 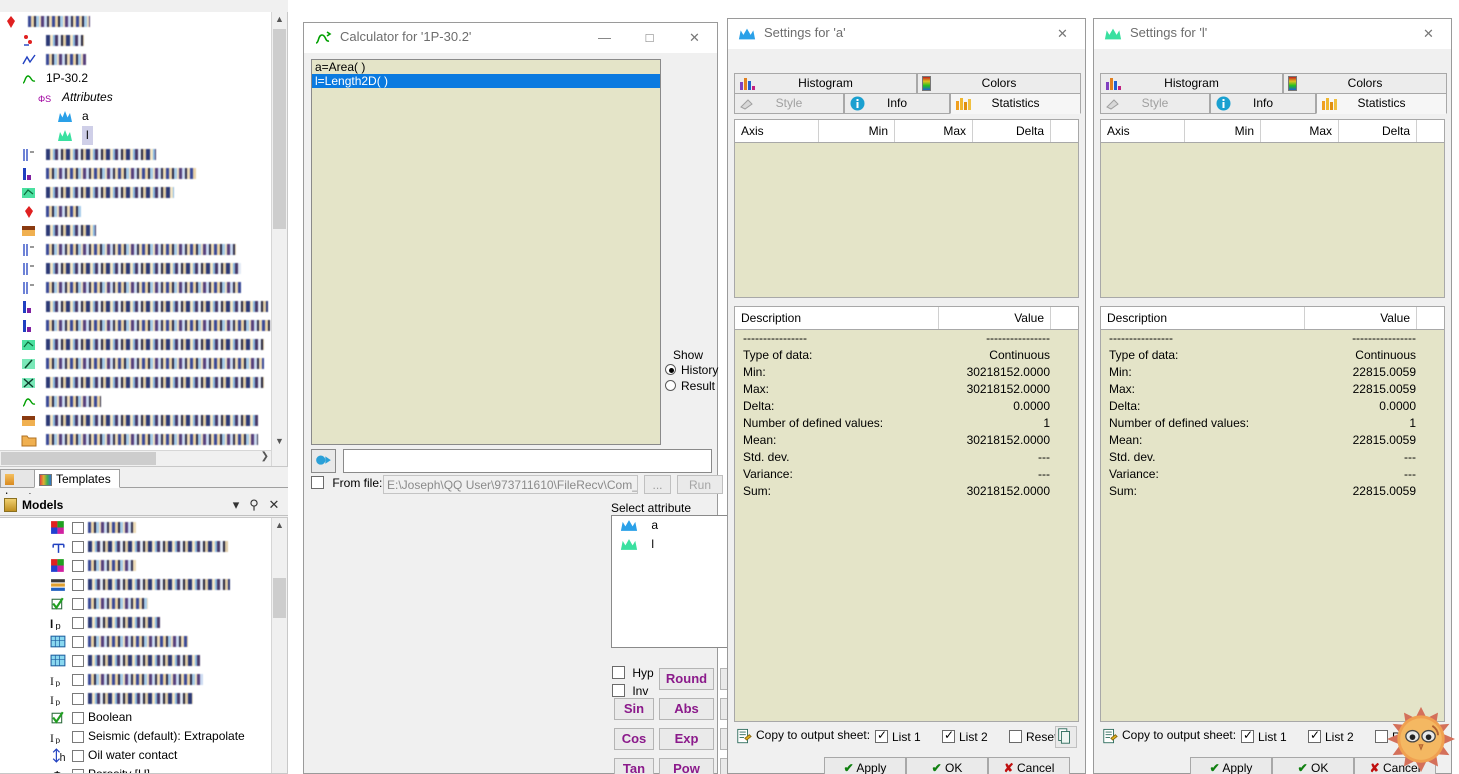 I want to click on reset-checkbox, so click(x=1015, y=737).